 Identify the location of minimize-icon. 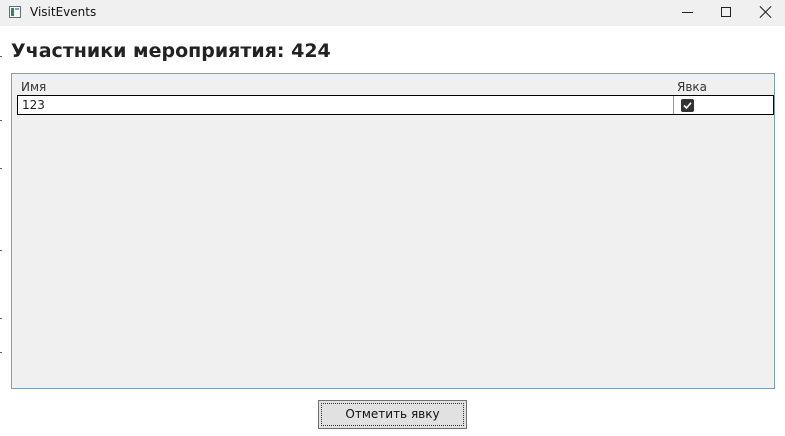
(687, 12).